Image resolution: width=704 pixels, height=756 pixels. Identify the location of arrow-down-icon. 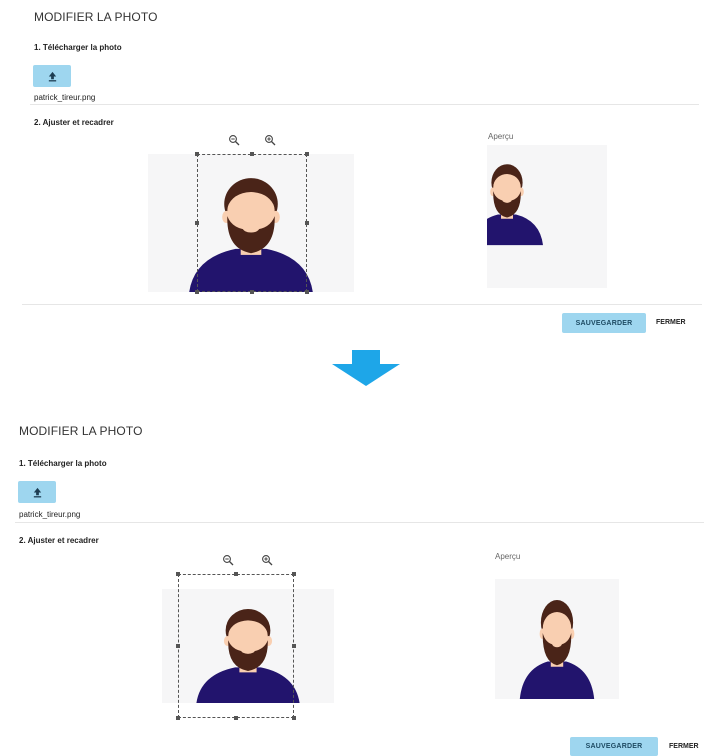
(366, 368).